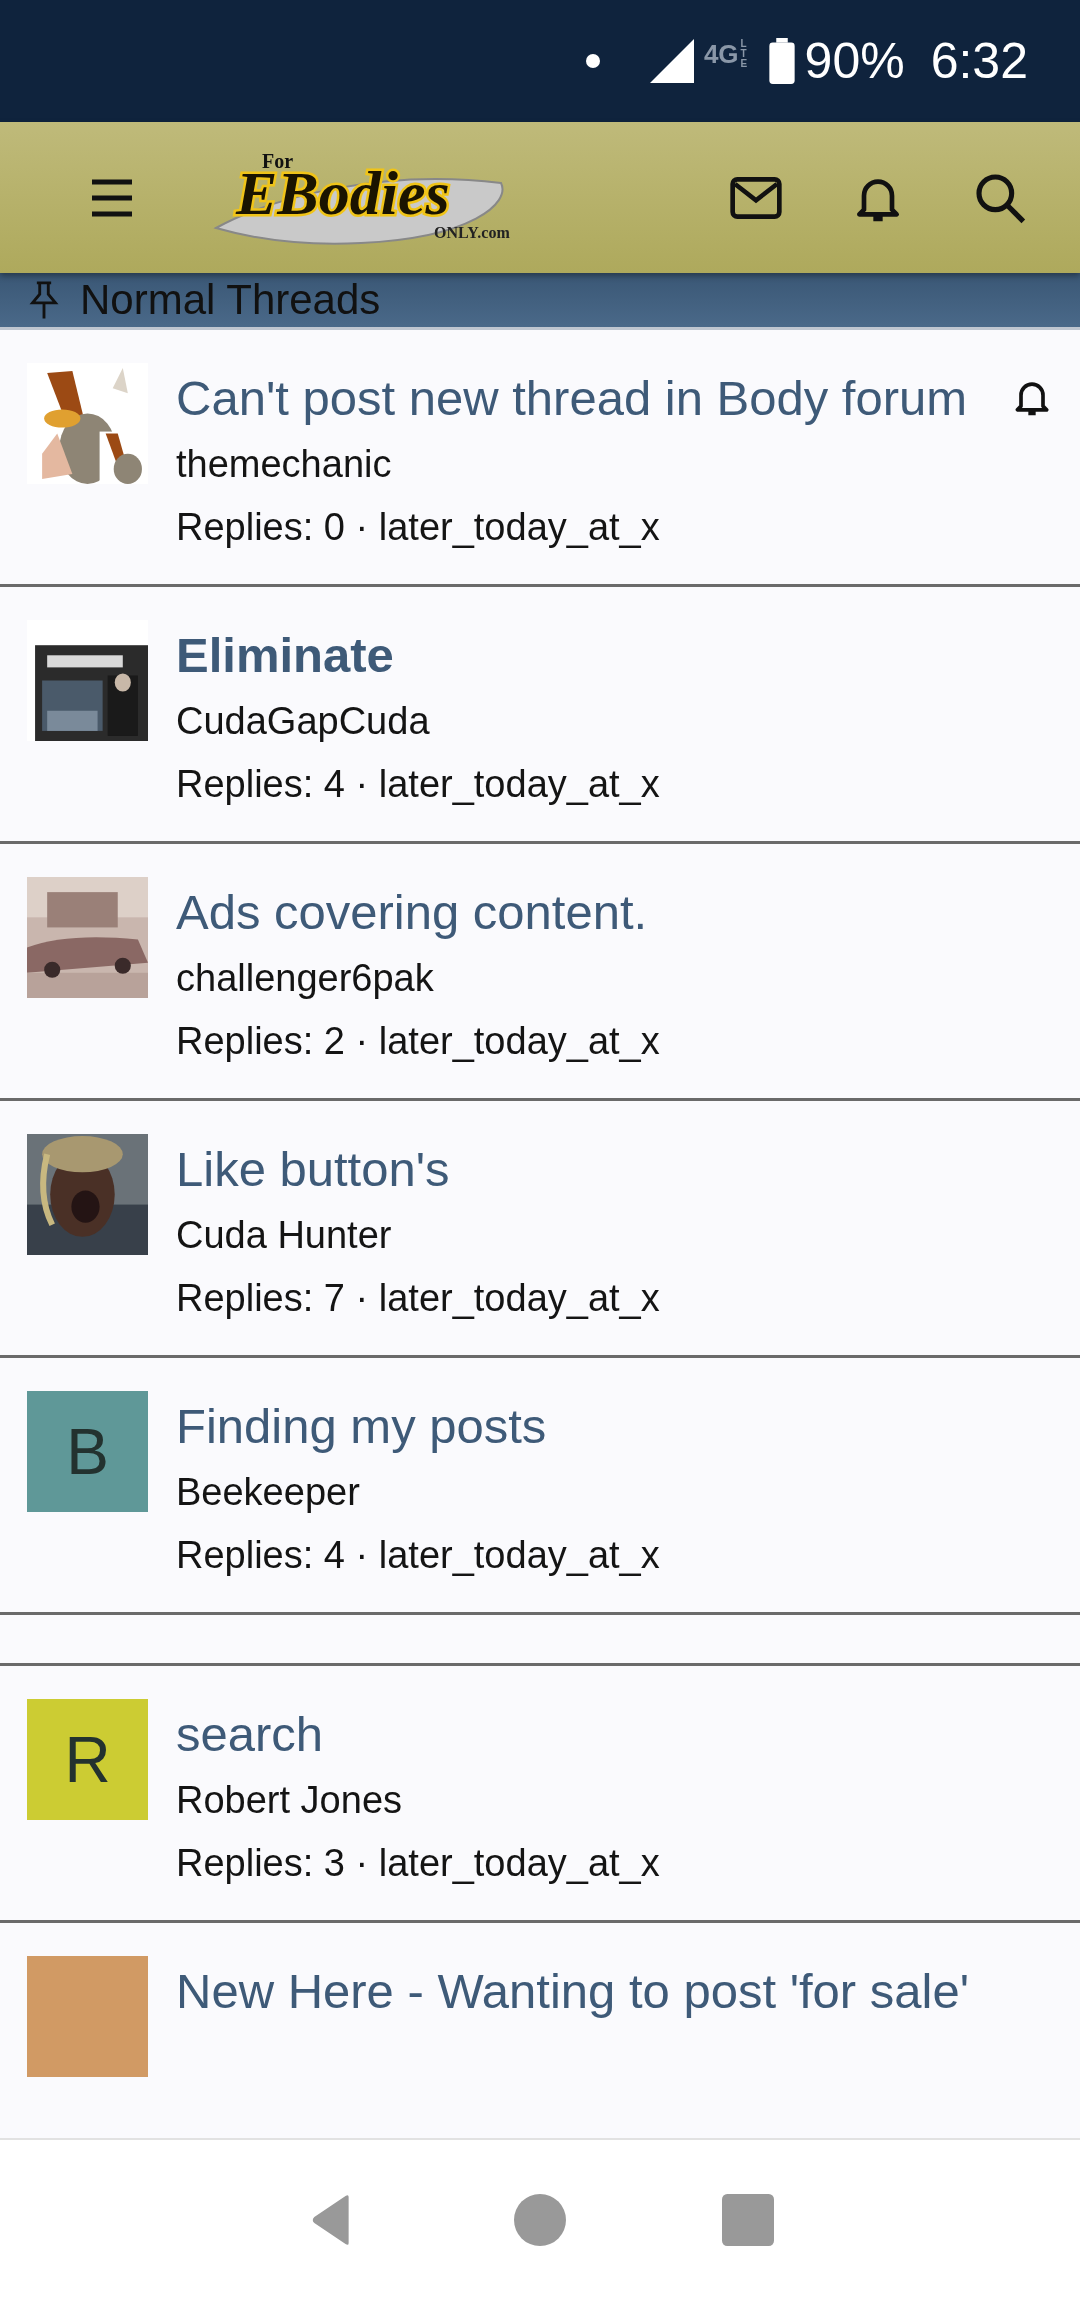  What do you see at coordinates (418, 1041) in the screenshot?
I see `thread-meta: Replies: 2 · later_today_at_x` at bounding box center [418, 1041].